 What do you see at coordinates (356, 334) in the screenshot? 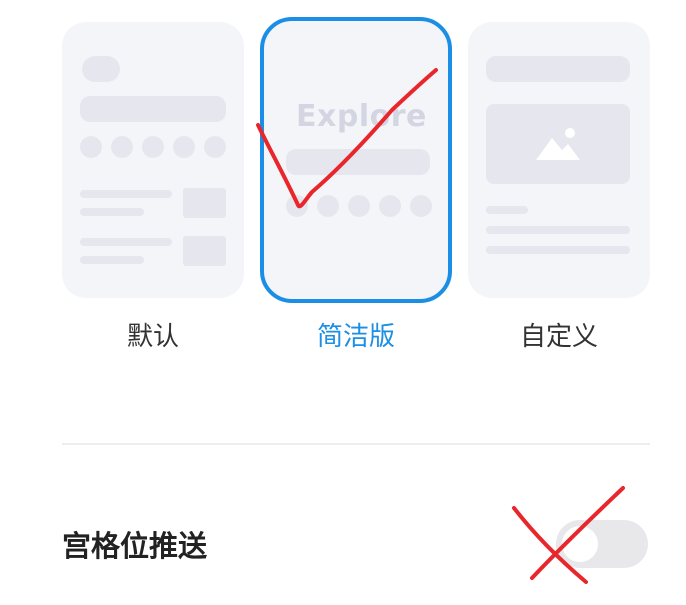
I see `layout-label-simple: 简洁版` at bounding box center [356, 334].